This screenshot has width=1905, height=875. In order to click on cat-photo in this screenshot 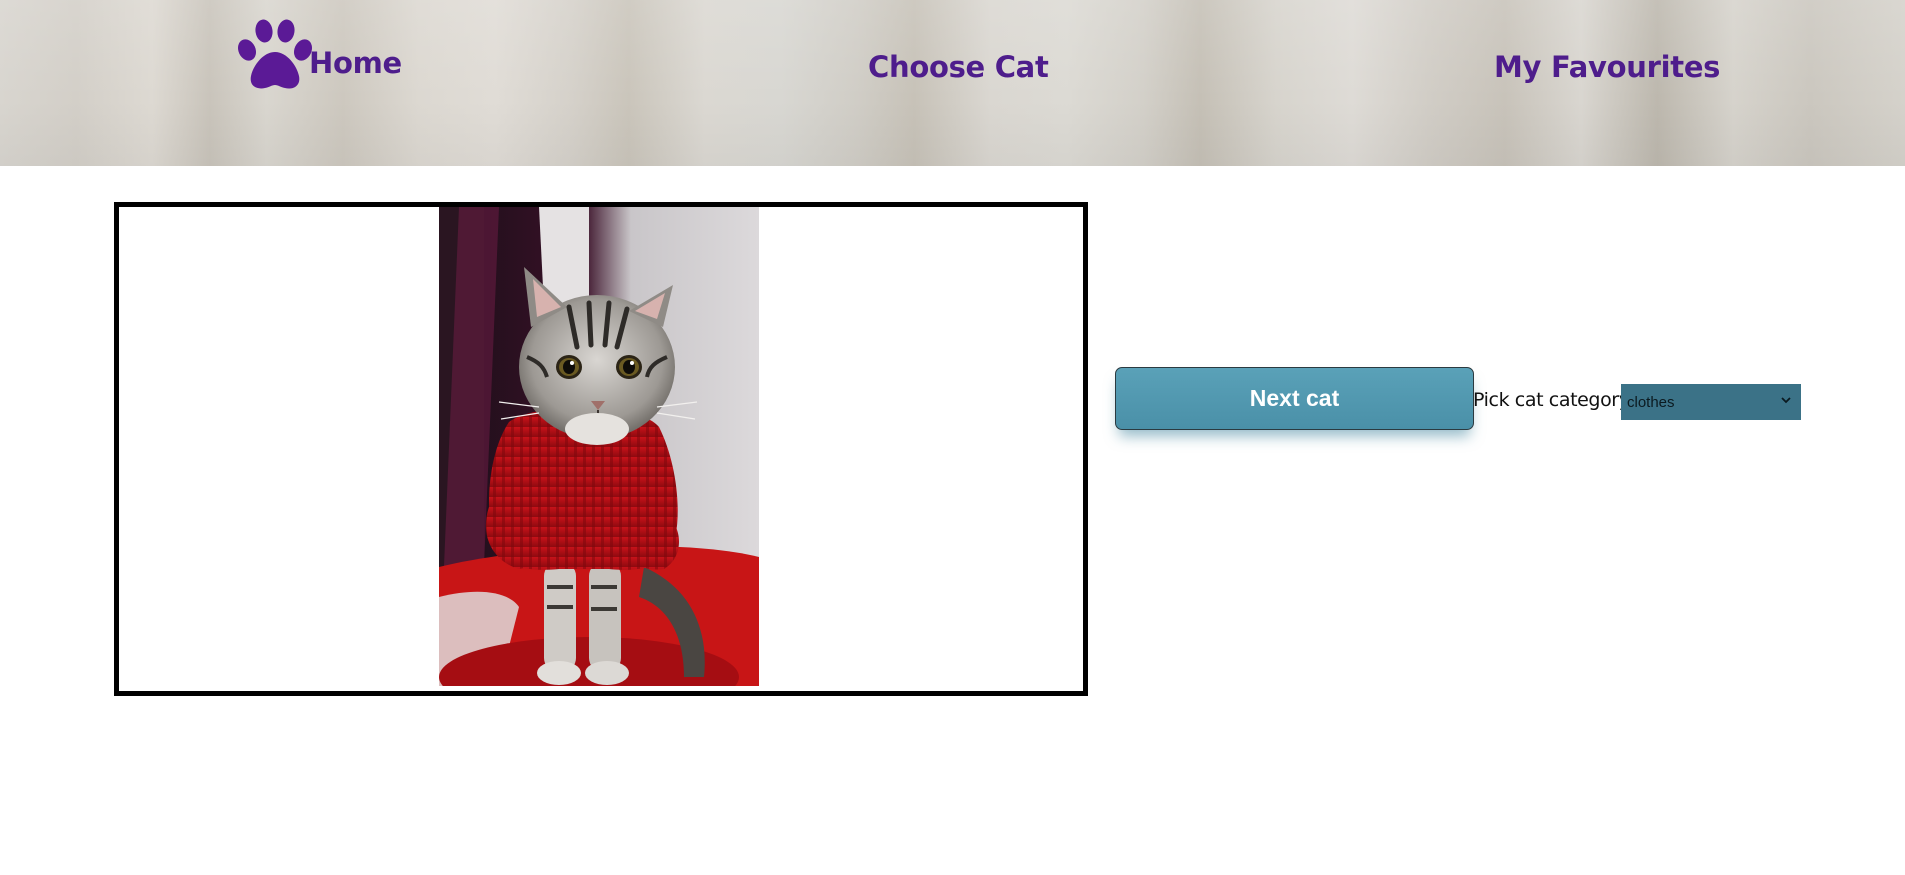, I will do `click(599, 446)`.